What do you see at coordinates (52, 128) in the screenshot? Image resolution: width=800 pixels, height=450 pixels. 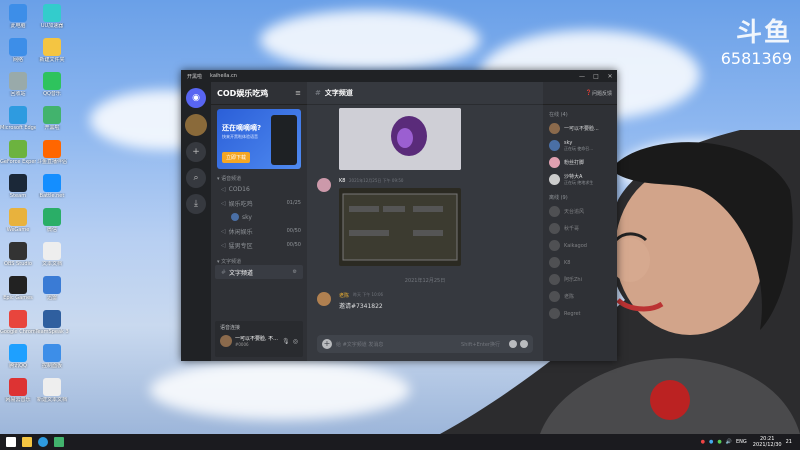 I see `desktop-icon-label: 开黑啦` at bounding box center [52, 128].